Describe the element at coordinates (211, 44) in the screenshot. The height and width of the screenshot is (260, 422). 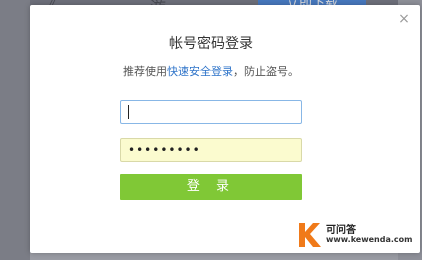
I see `dialog-title: 帐号密码登录` at that location.